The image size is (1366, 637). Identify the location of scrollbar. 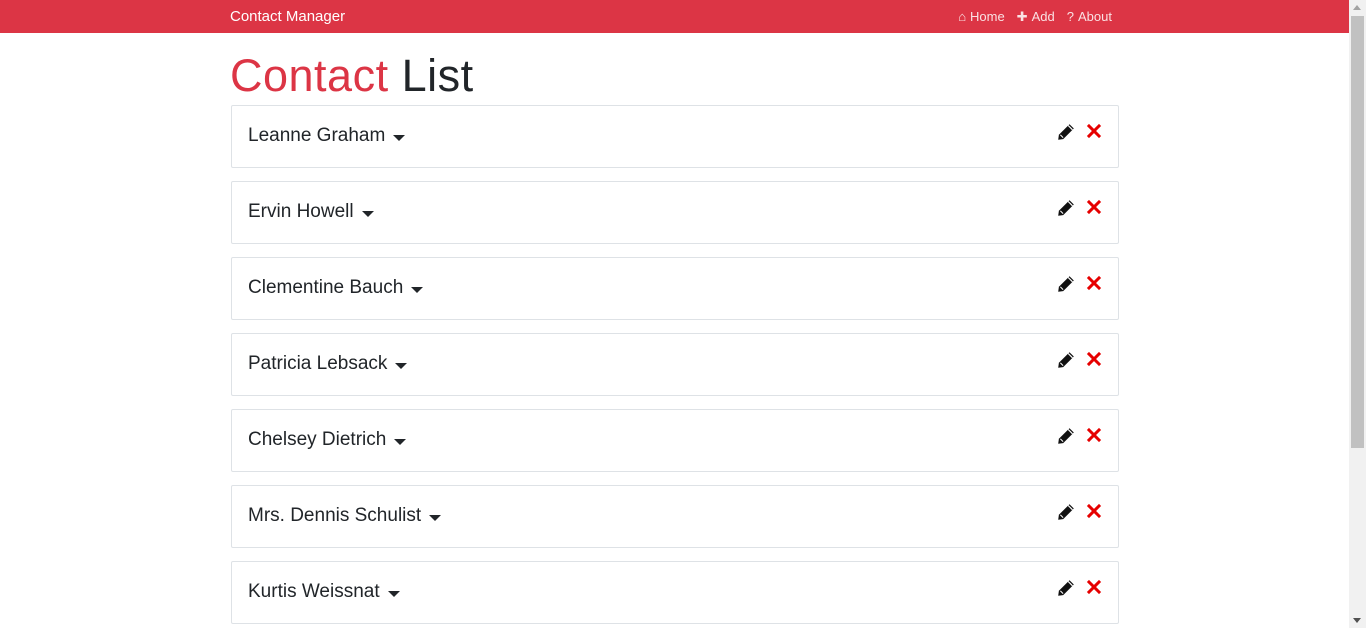
(1357, 314).